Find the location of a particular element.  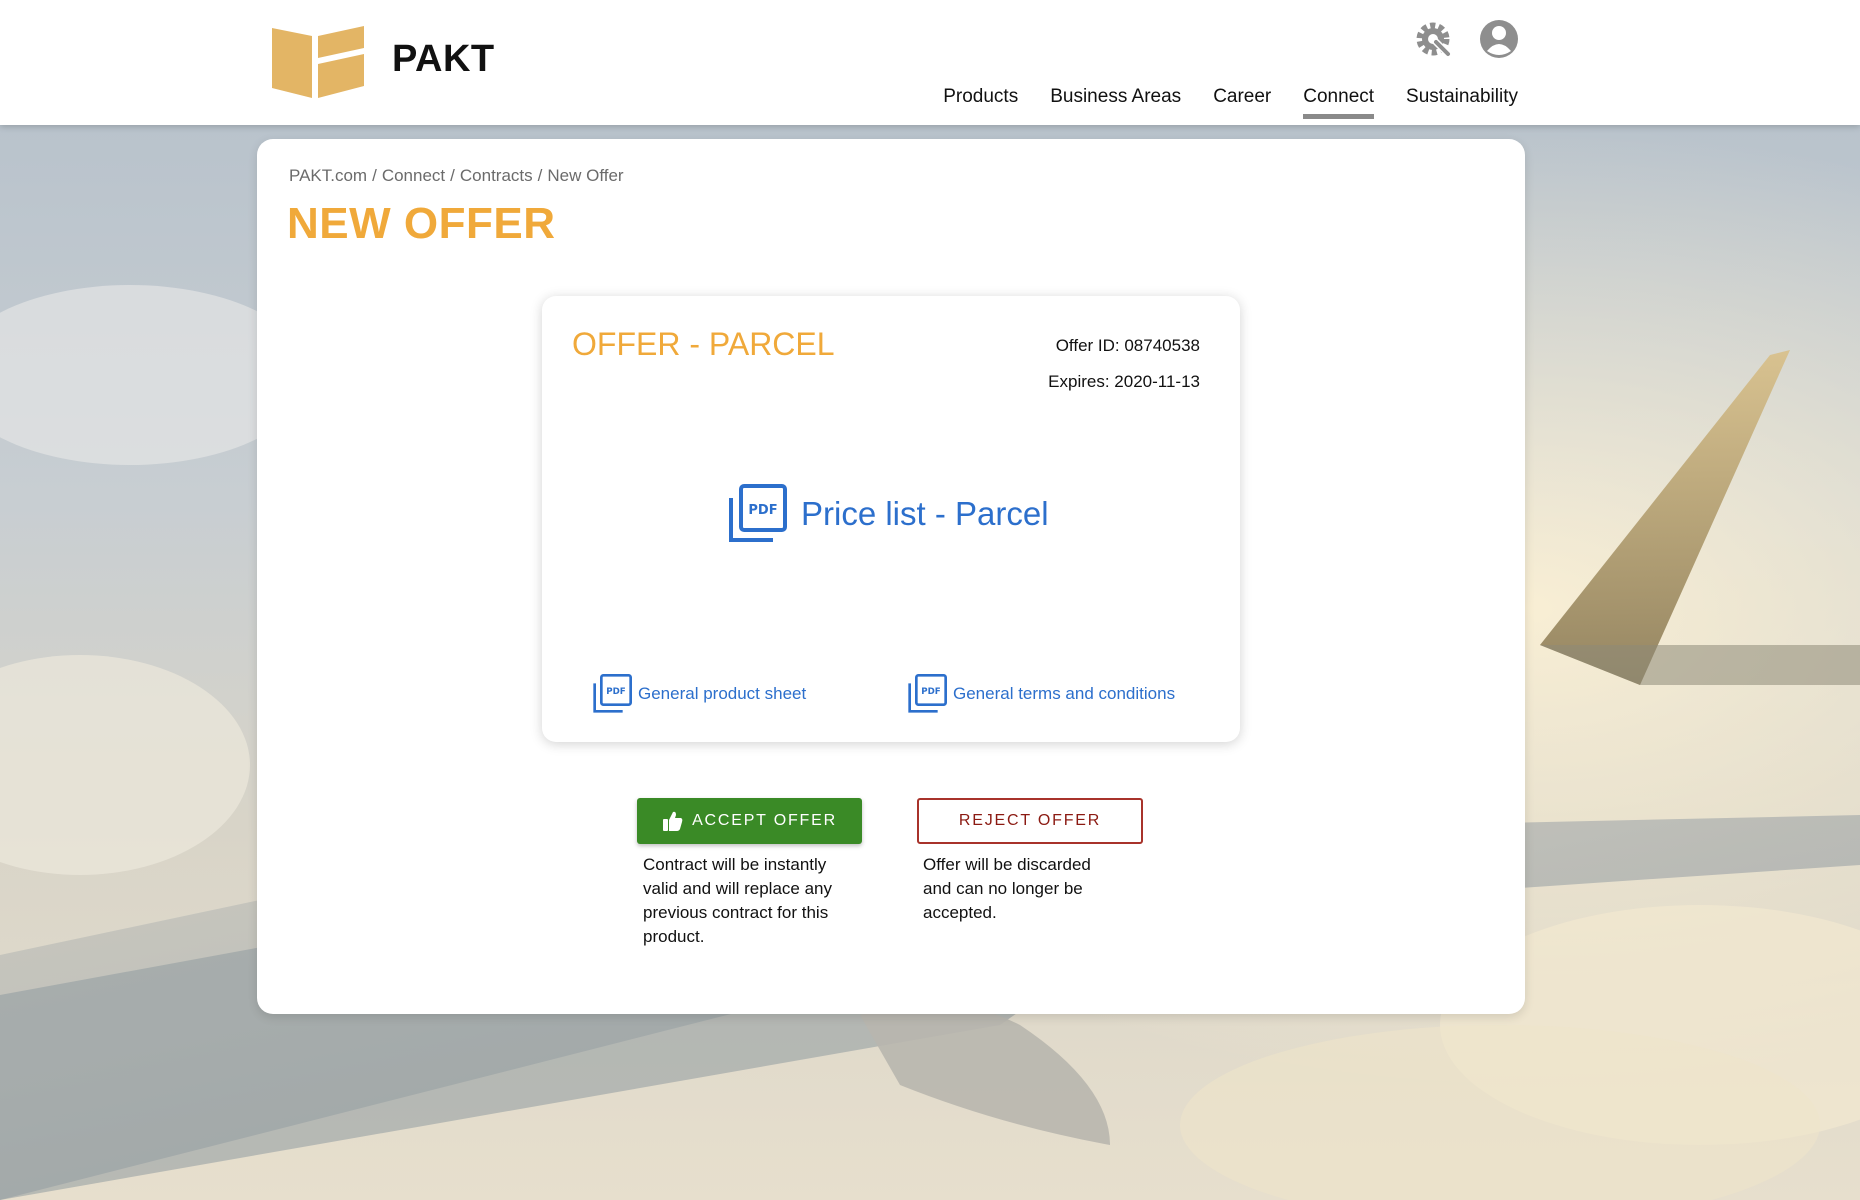

breadcrumb-contracts: Contracts is located at coordinates (496, 175).